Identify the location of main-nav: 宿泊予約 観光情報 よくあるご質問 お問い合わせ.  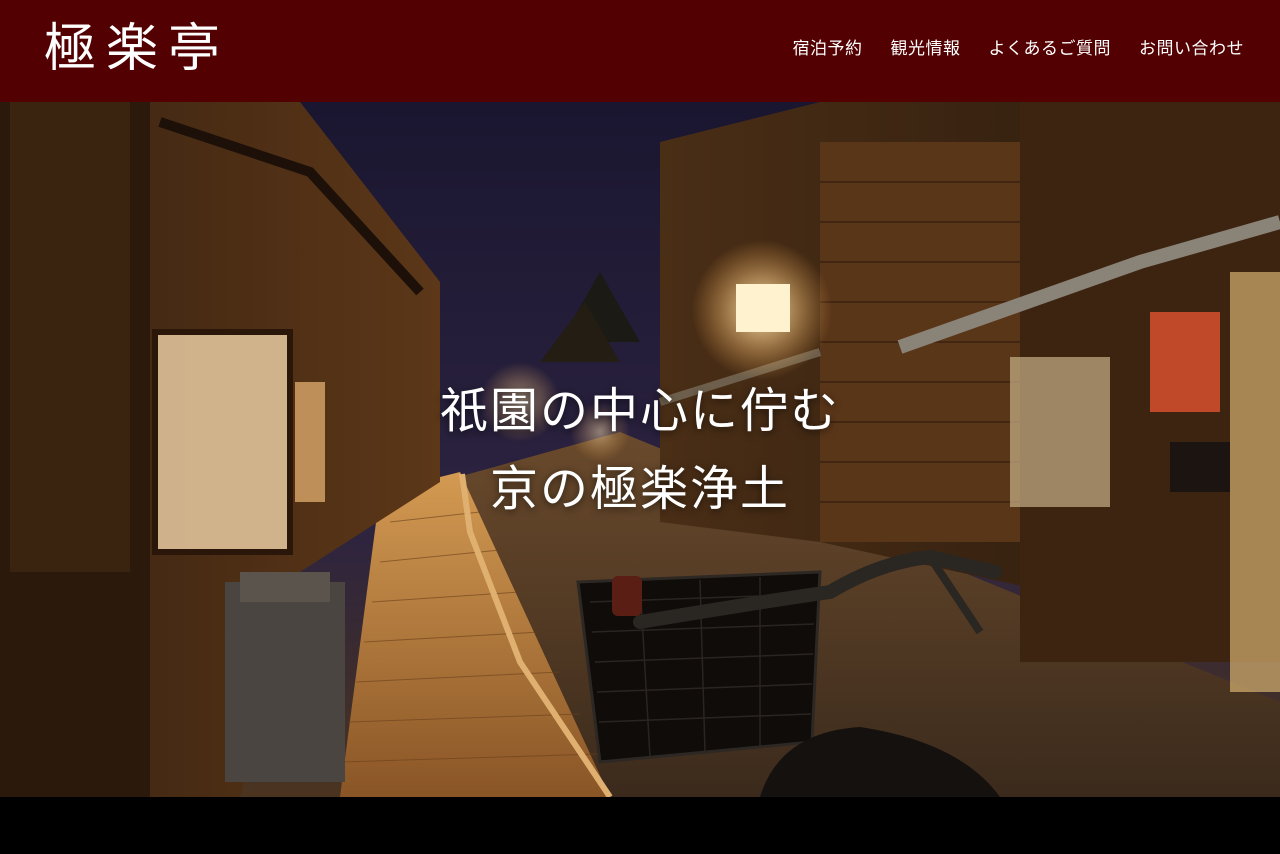
(1019, 49).